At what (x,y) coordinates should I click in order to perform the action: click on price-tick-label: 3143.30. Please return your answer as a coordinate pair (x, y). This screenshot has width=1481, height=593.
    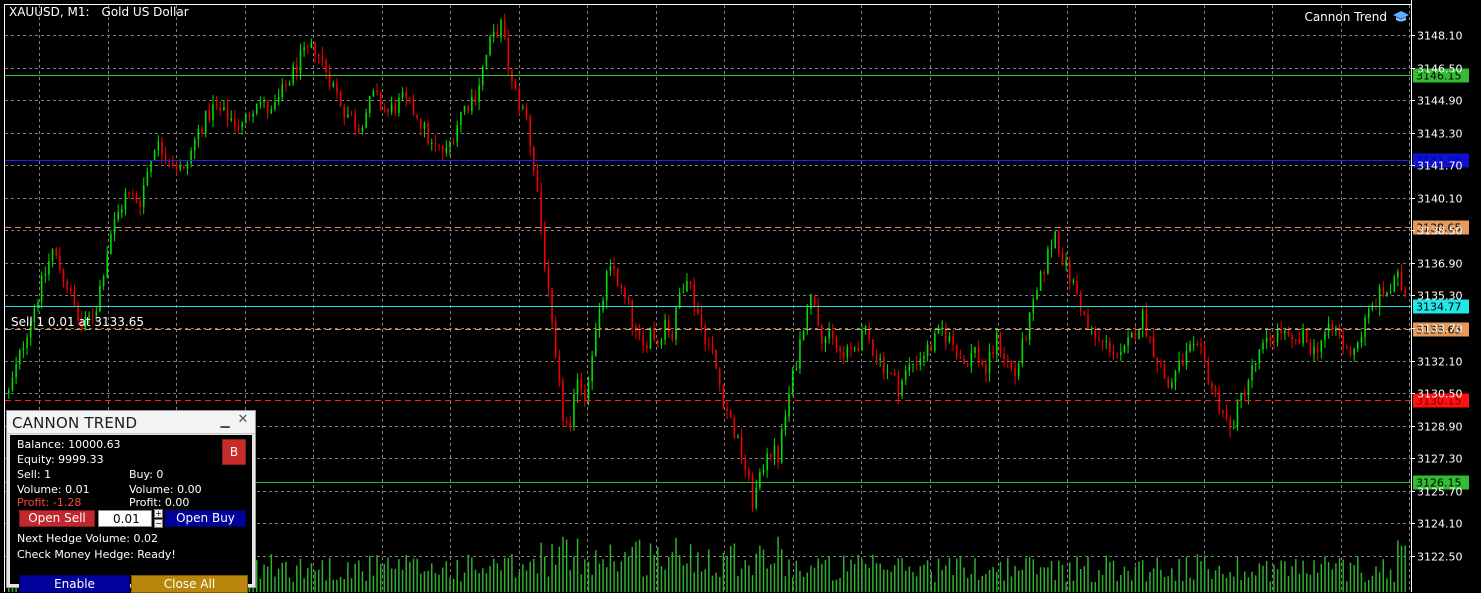
    Looking at the image, I should click on (1440, 134).